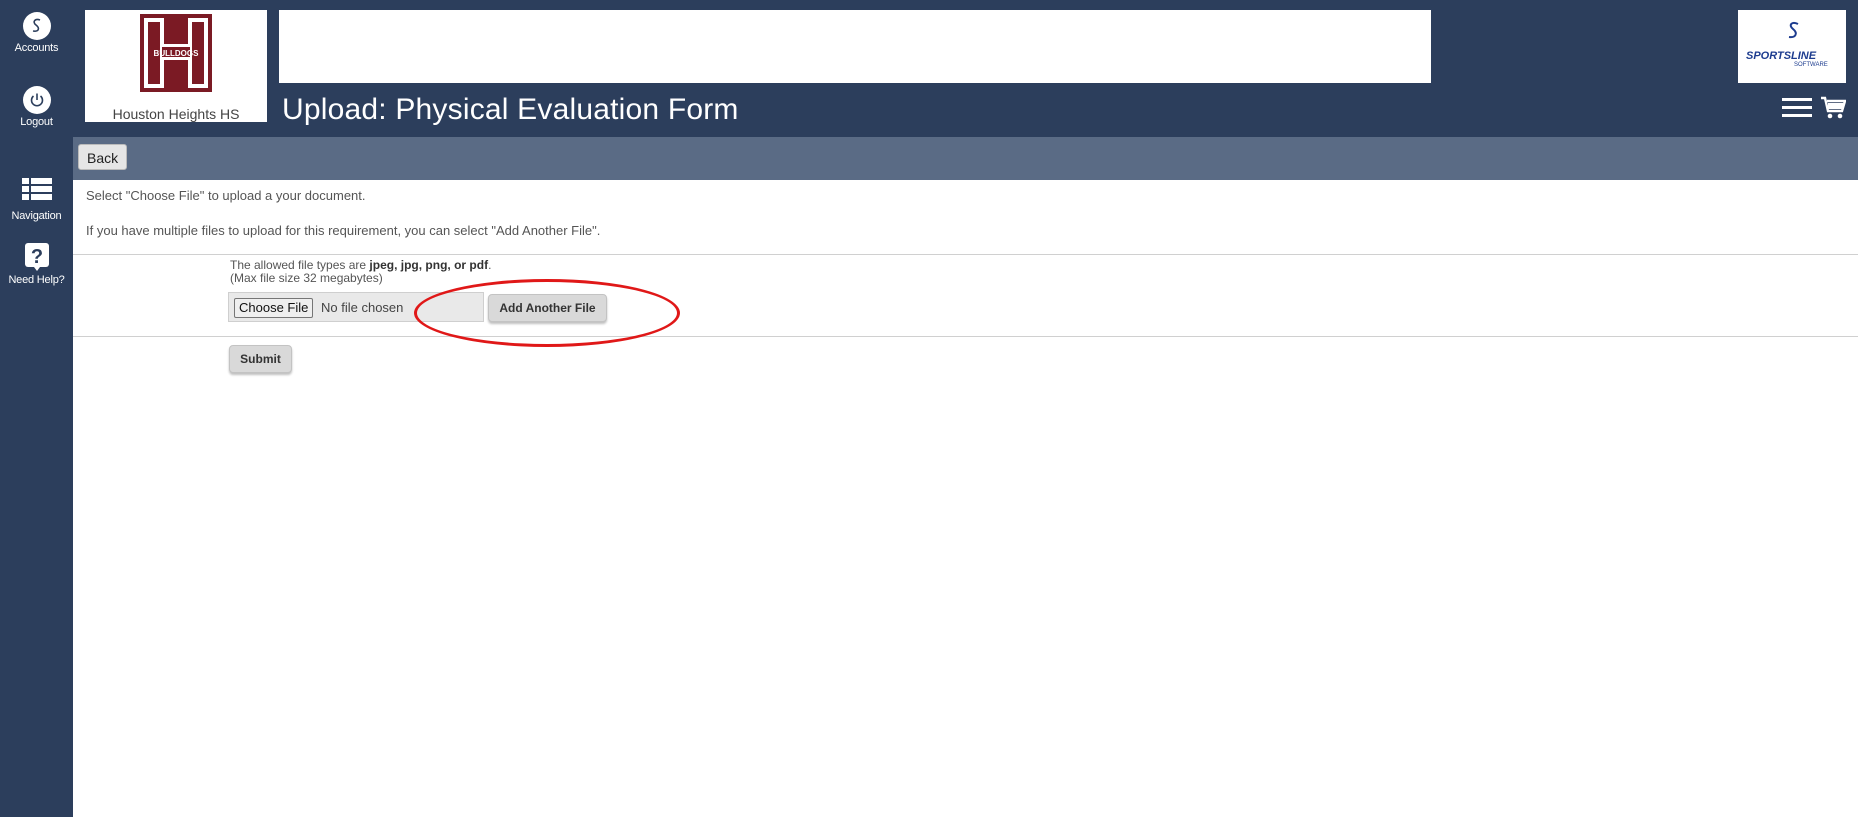  Describe the element at coordinates (429, 265) in the screenshot. I see `allowed-types: jpeg, jpg, png, or pdf` at that location.